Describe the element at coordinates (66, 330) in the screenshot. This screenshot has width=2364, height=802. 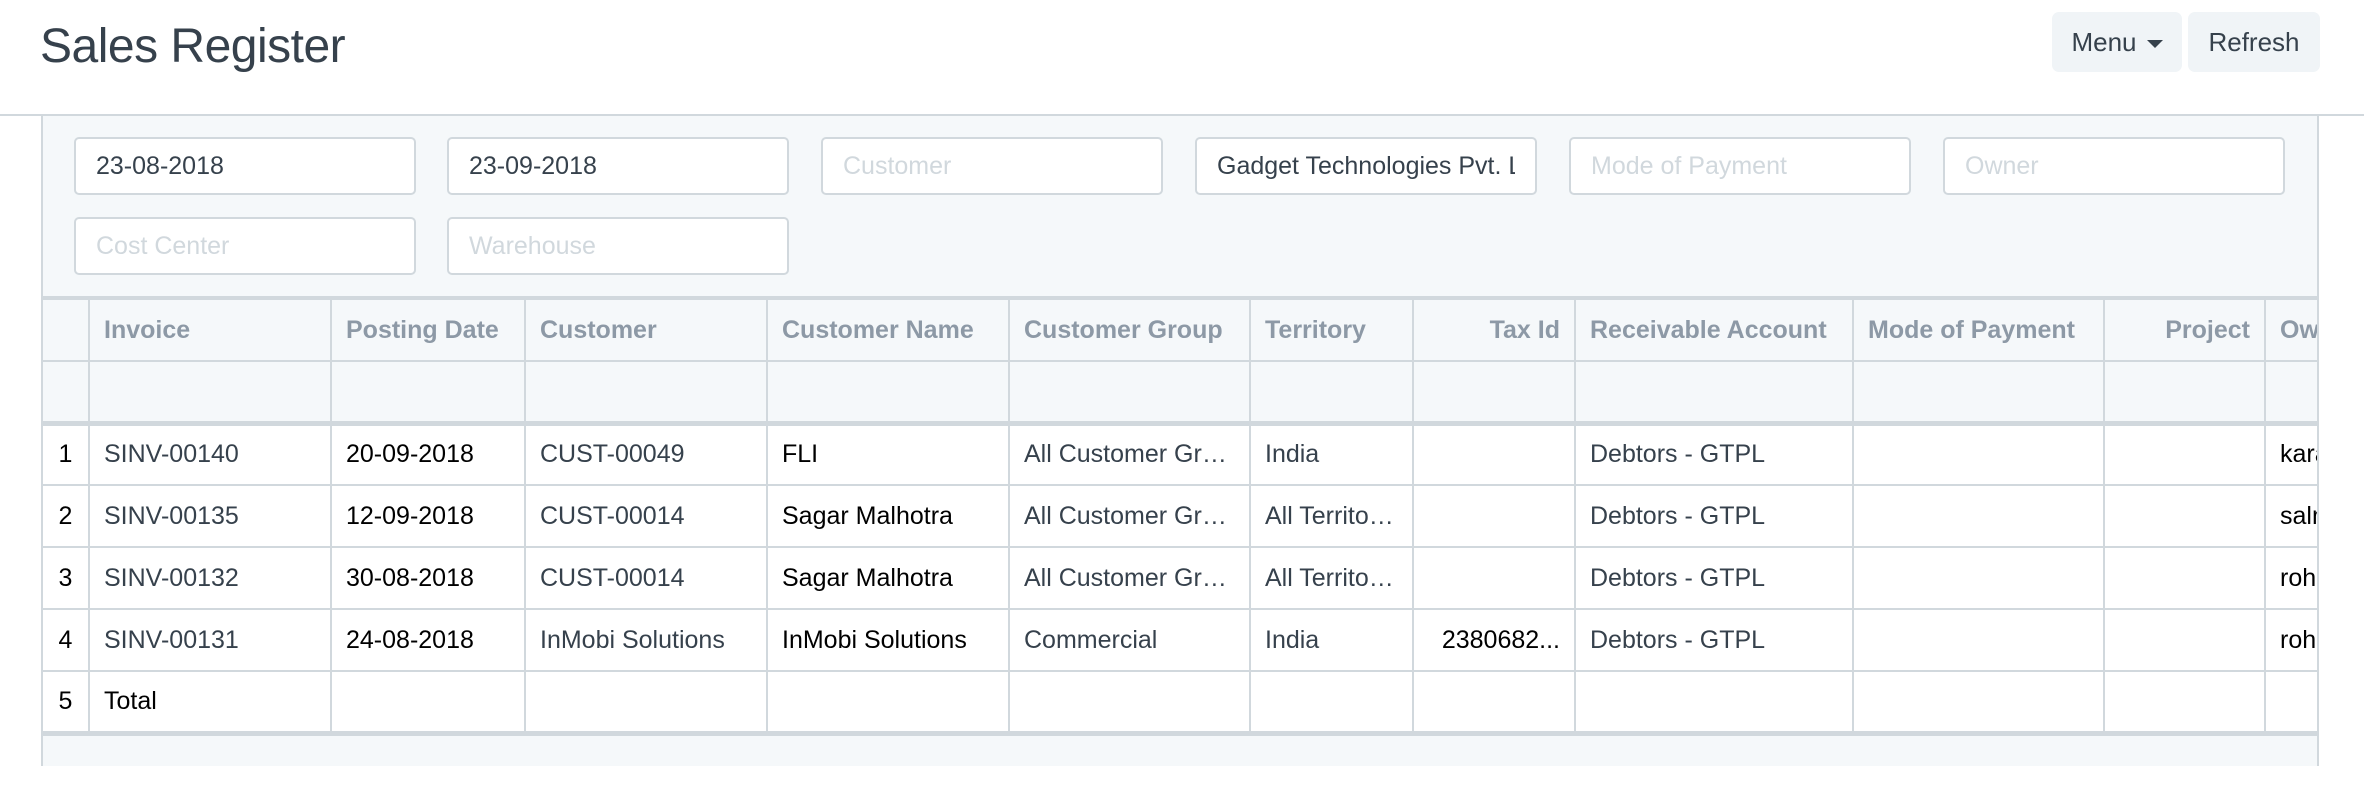
I see `column-header-row-number` at that location.